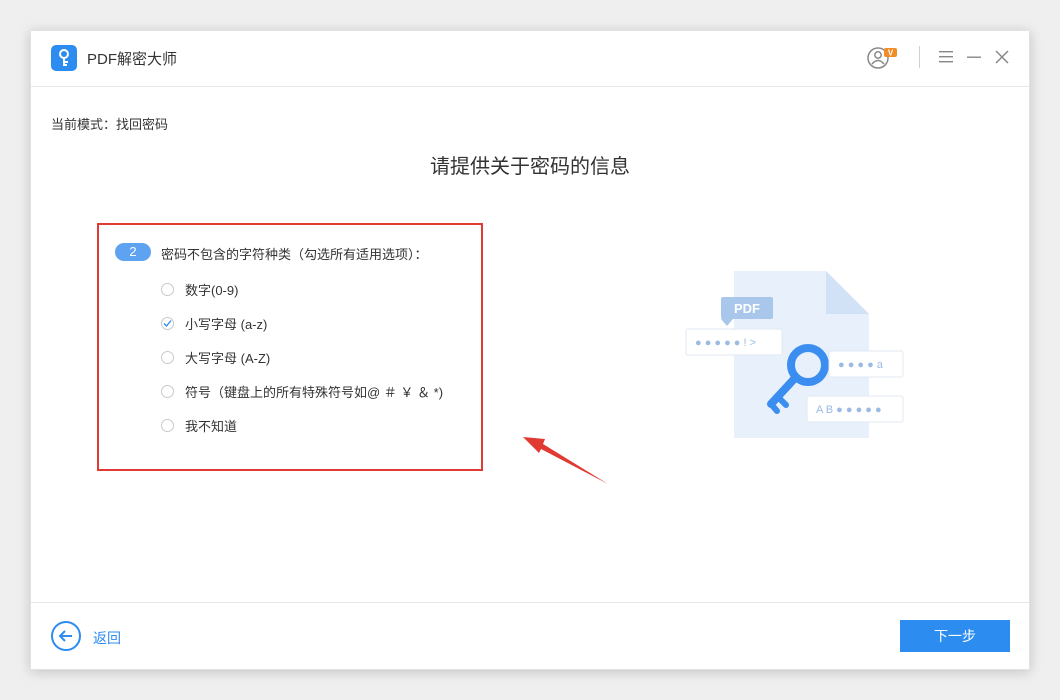 The height and width of the screenshot is (700, 1060). I want to click on title-bar: PDF解密大师 V, so click(530, 59).